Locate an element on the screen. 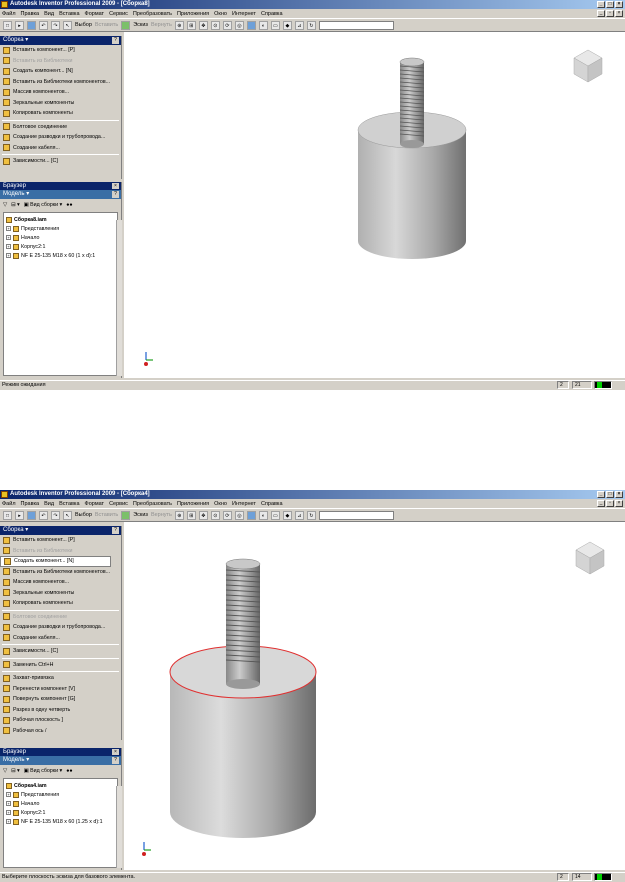  panel-command: Вставить из Библиотеки is located at coordinates (60, 551).